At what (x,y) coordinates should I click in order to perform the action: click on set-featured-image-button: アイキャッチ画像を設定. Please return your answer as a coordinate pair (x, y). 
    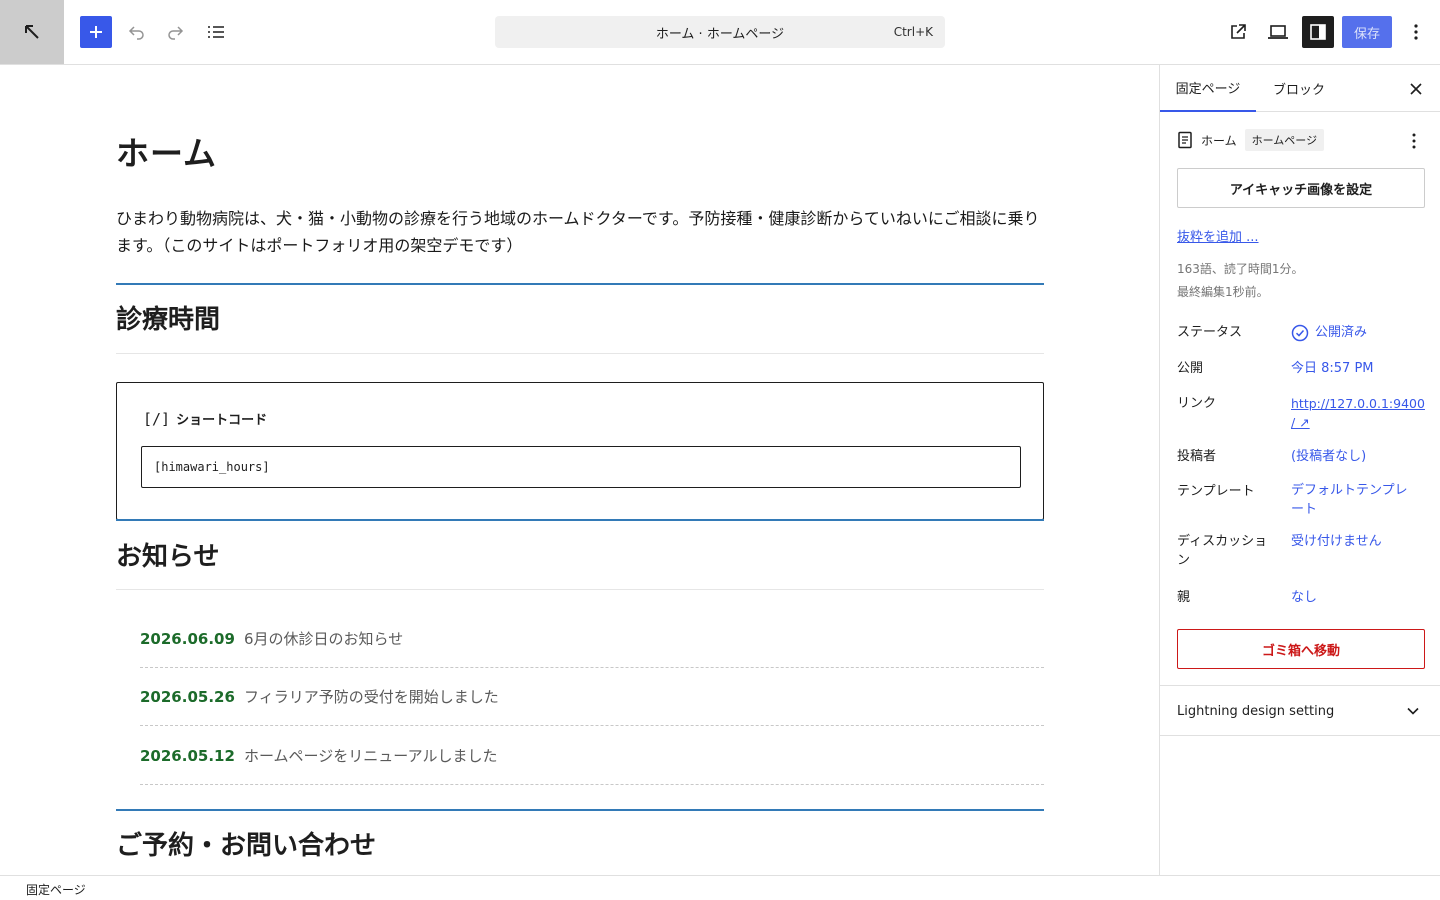
    Looking at the image, I should click on (1301, 188).